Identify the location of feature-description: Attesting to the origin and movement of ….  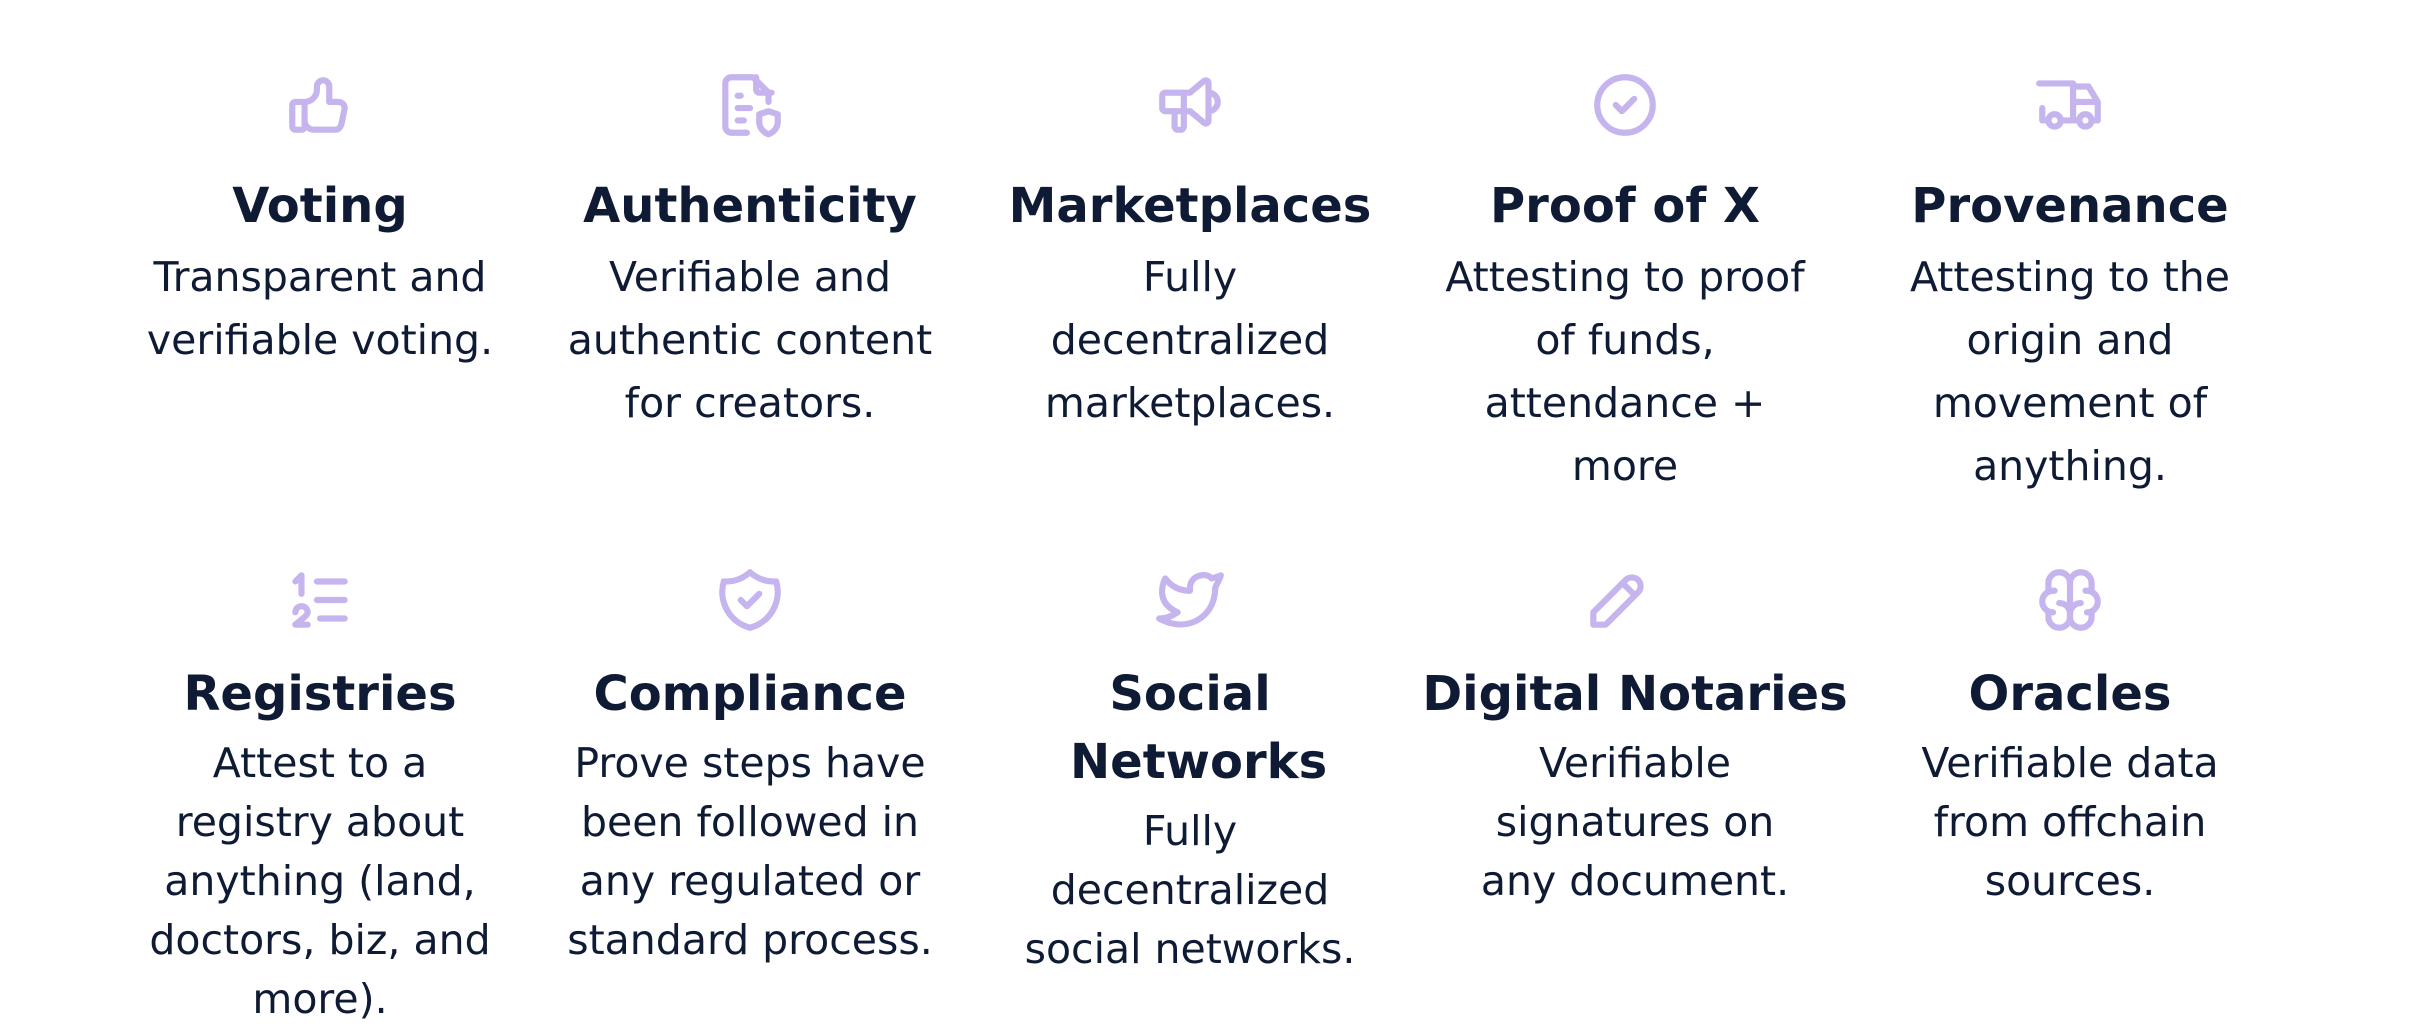
(2070, 371).